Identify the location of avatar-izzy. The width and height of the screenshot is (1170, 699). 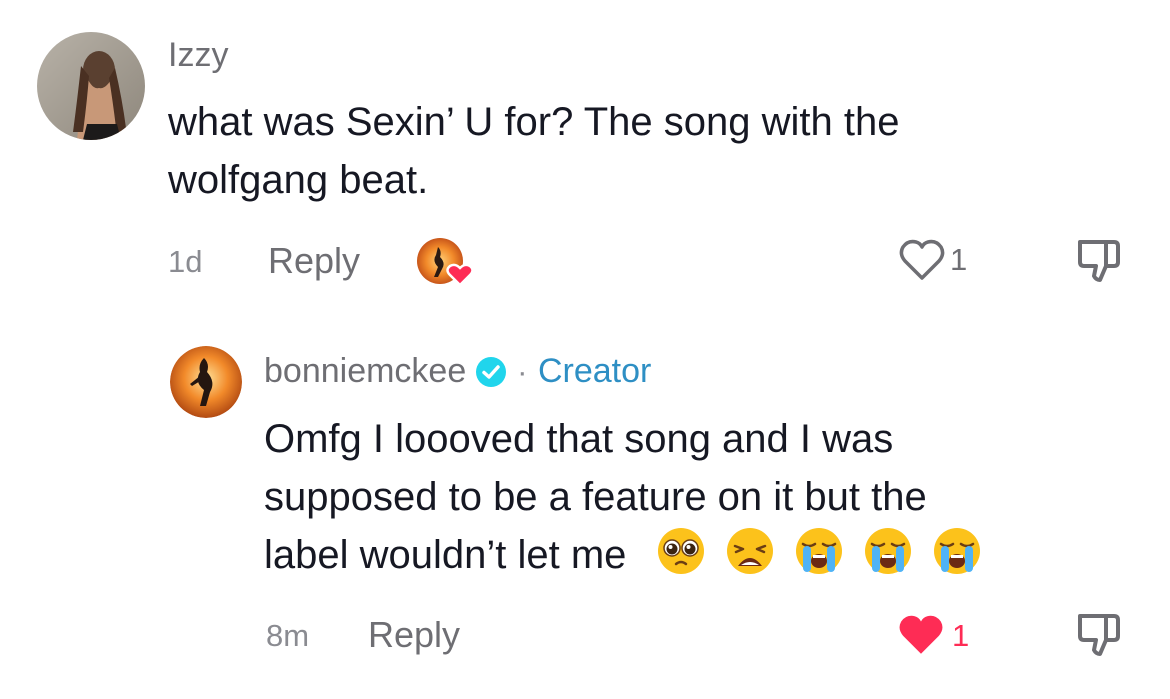
(91, 86).